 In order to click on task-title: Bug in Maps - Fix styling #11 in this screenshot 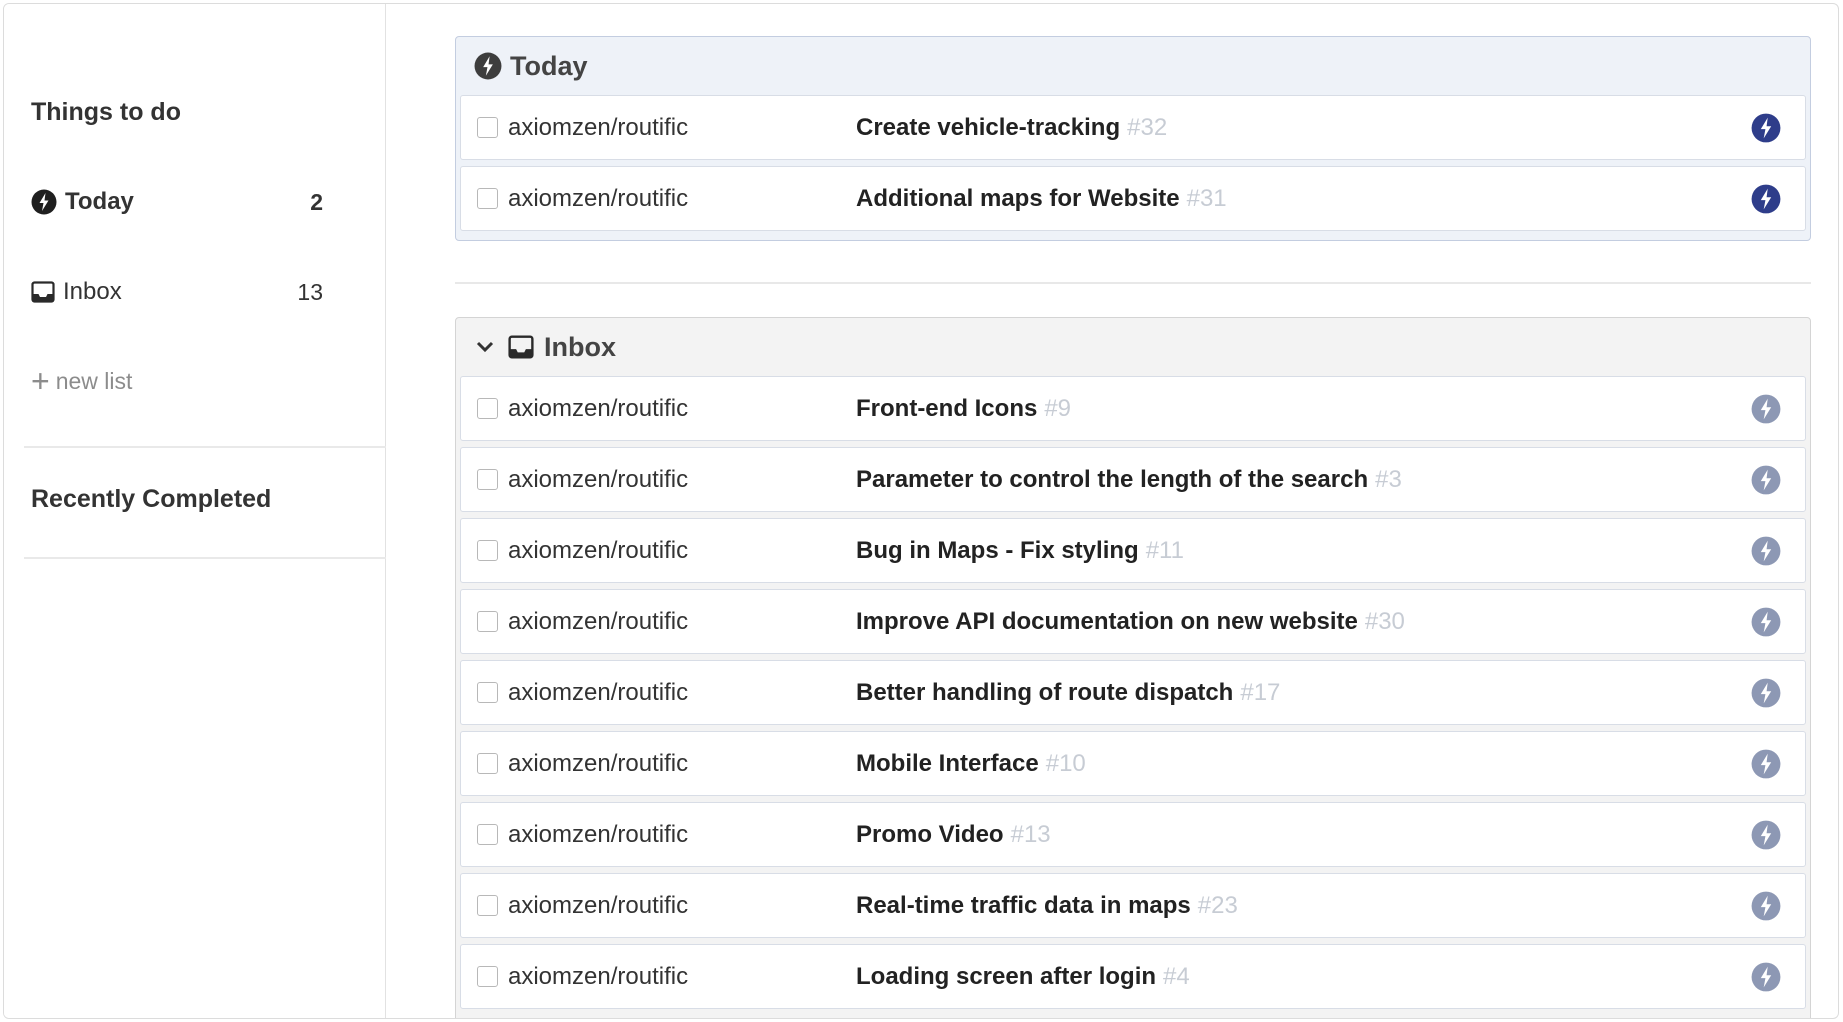, I will do `click(1020, 551)`.